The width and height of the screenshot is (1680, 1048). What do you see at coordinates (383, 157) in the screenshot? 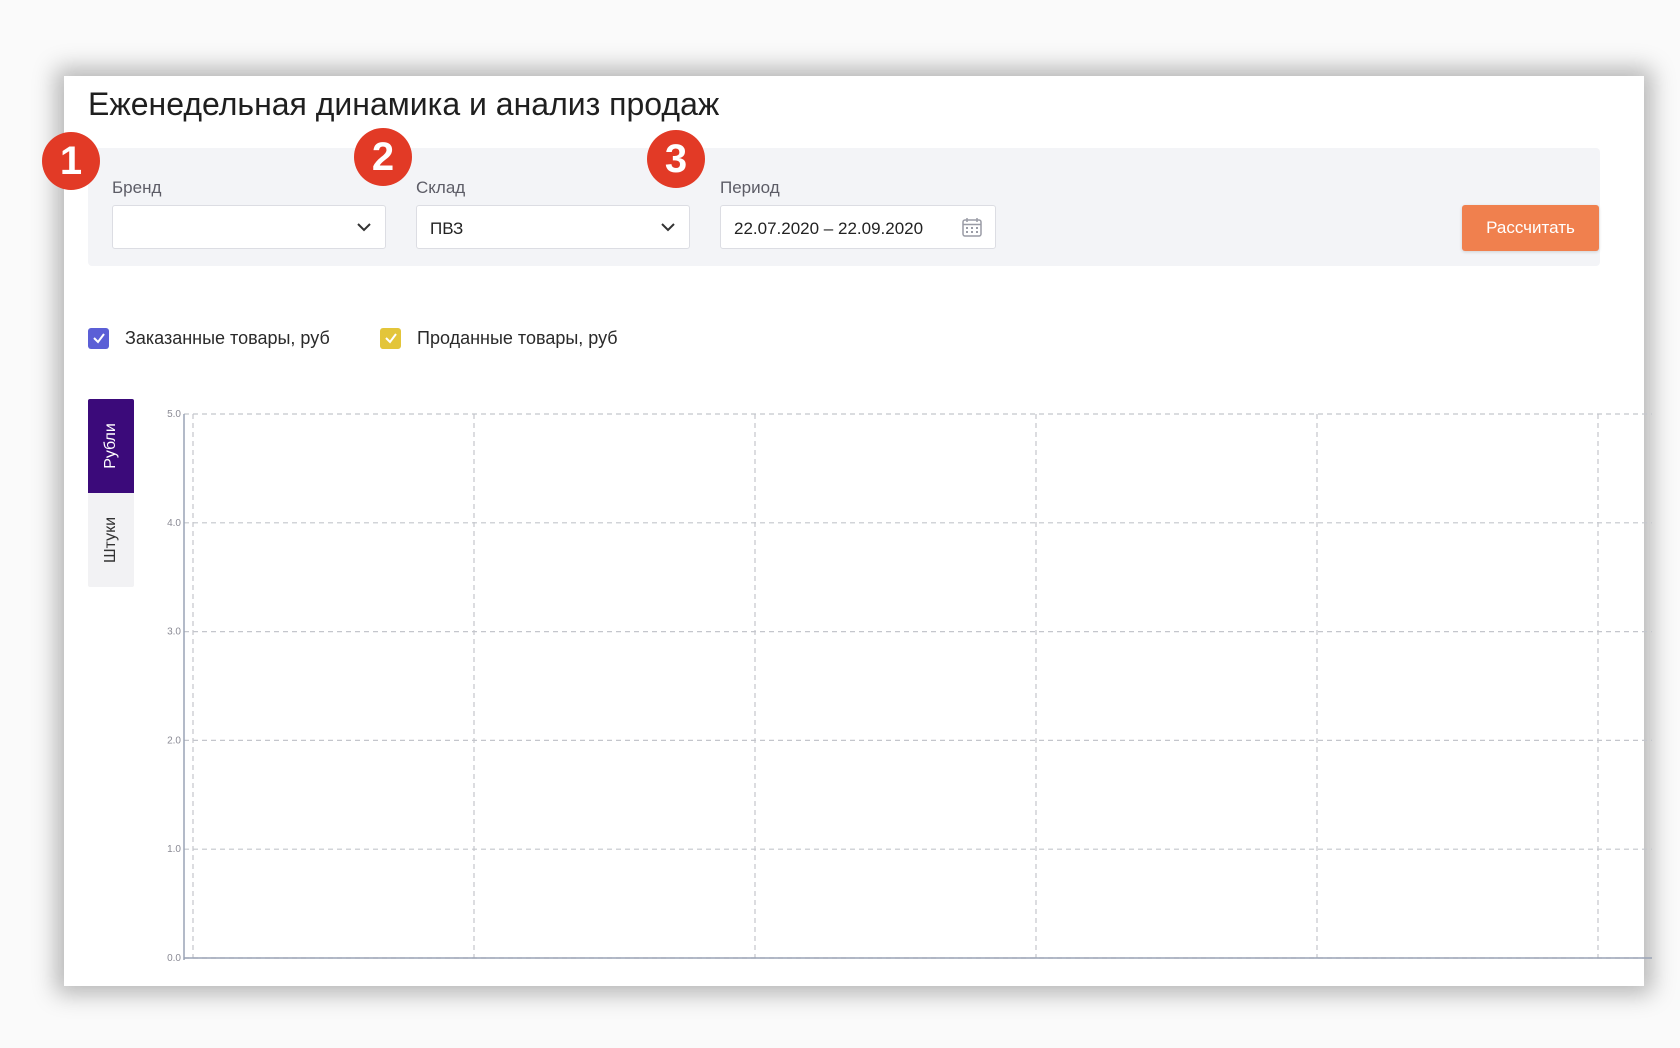
I see `annotation-badge-2: 2` at bounding box center [383, 157].